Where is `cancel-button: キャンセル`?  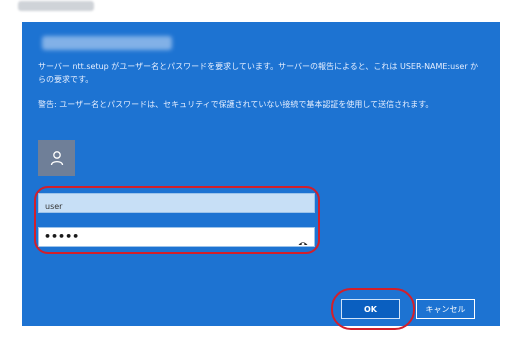 cancel-button: キャンセル is located at coordinates (445, 309).